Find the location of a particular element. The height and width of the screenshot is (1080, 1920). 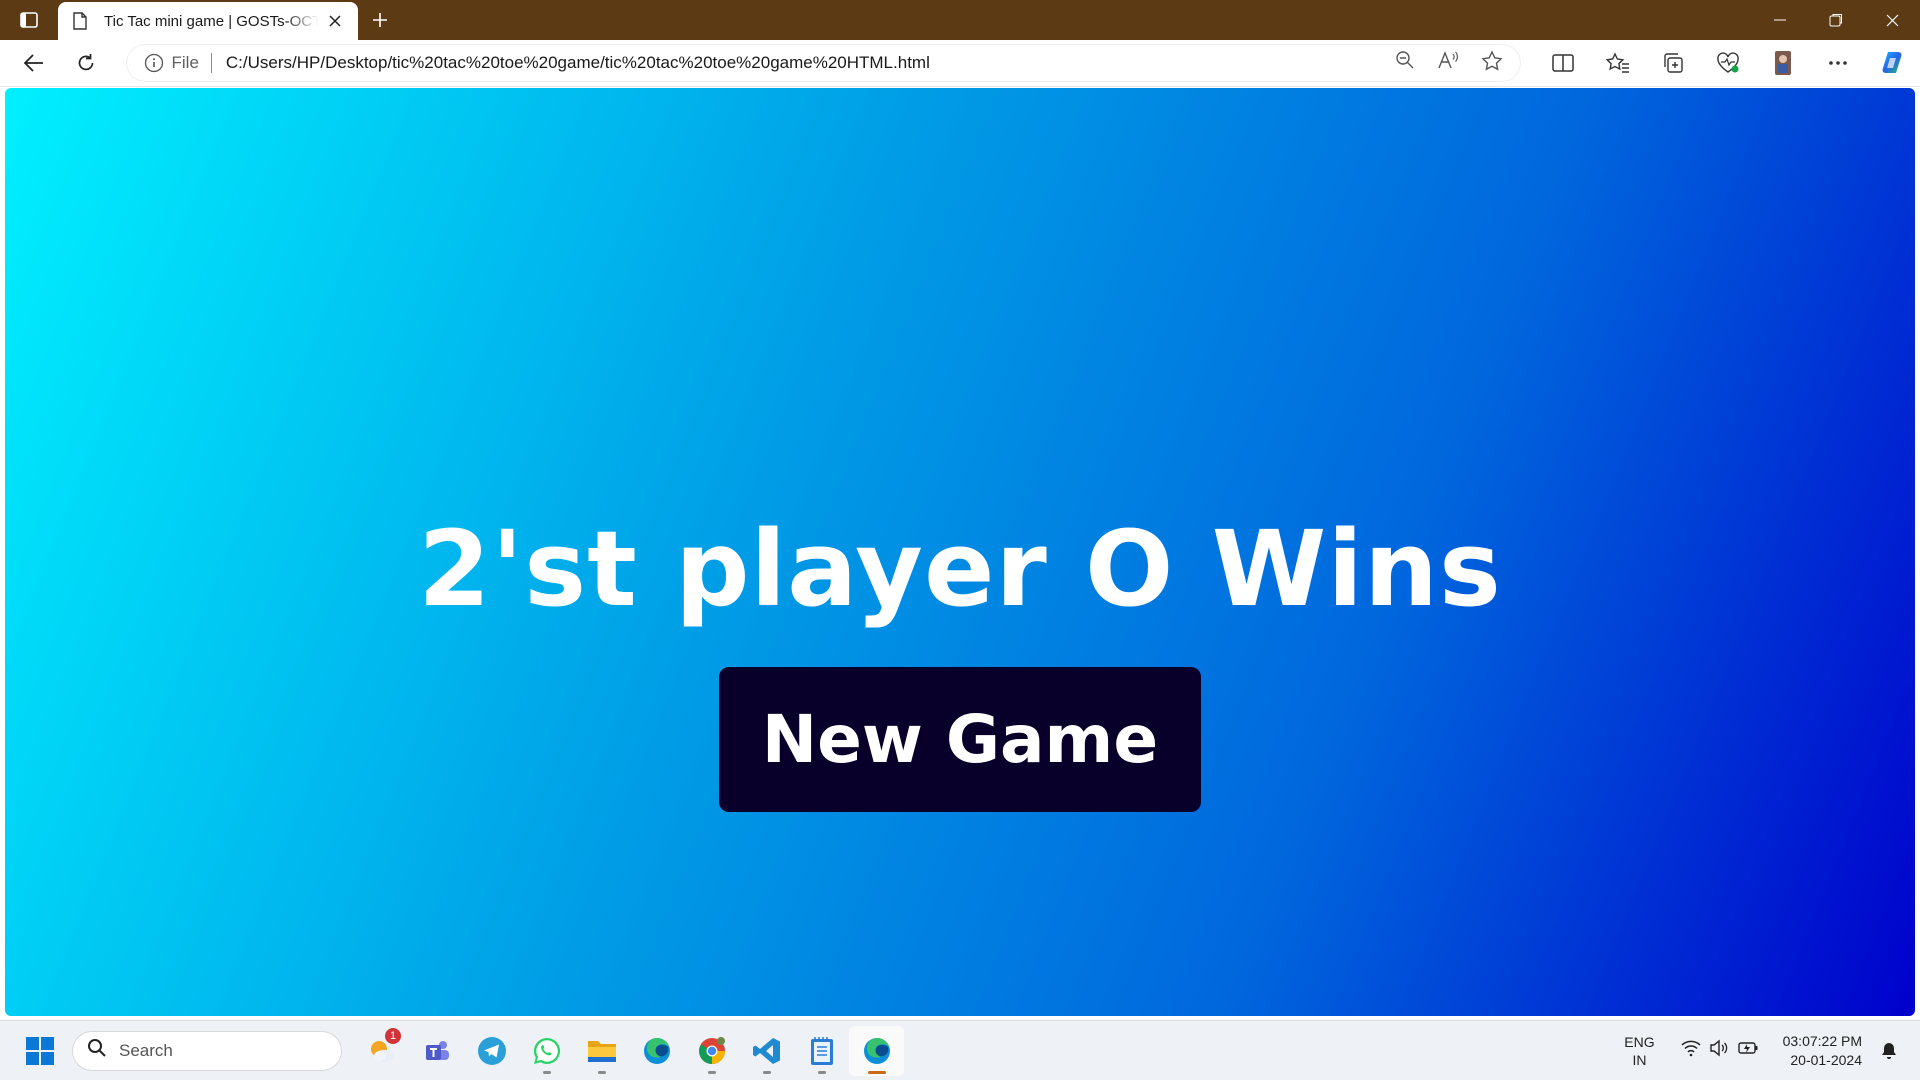

taskbar: Search 1 ENG IN 03:07:22 PM 20-01-2024 is located at coordinates (960, 1050).